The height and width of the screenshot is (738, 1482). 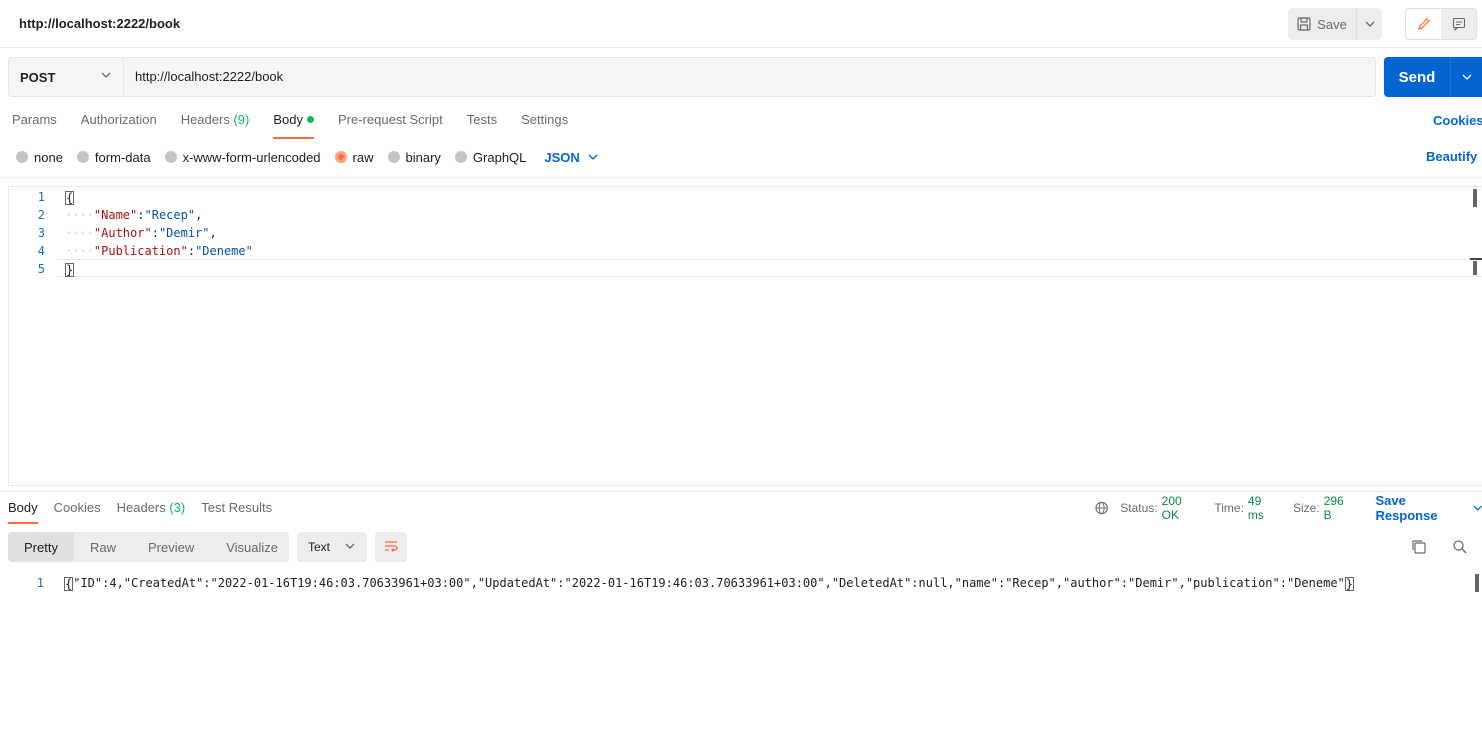 What do you see at coordinates (39, 157) in the screenshot?
I see `body-mode-none: none` at bounding box center [39, 157].